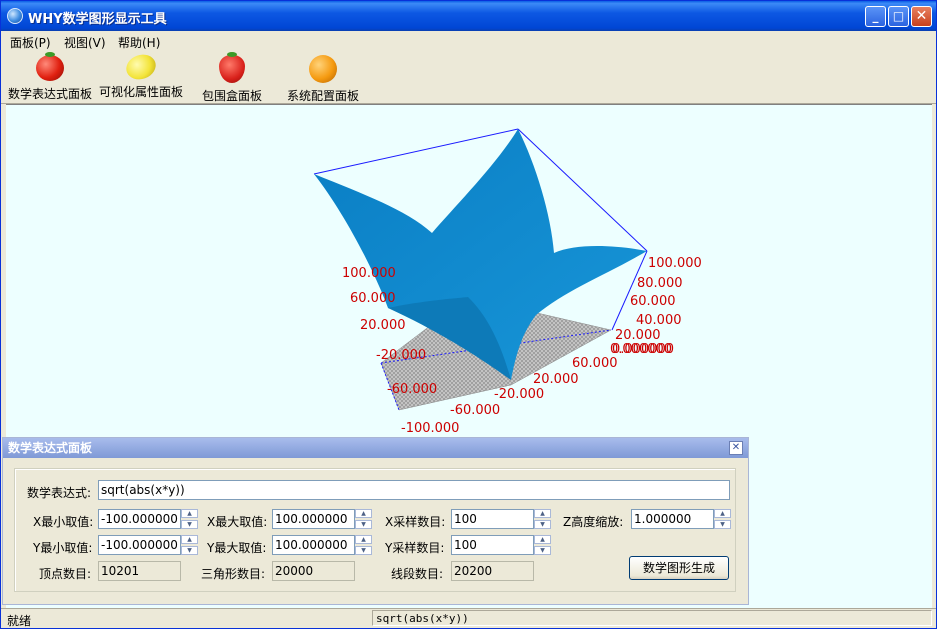 The image size is (937, 629). Describe the element at coordinates (139, 545) in the screenshot. I see `y-min-input: -100.000000` at that location.